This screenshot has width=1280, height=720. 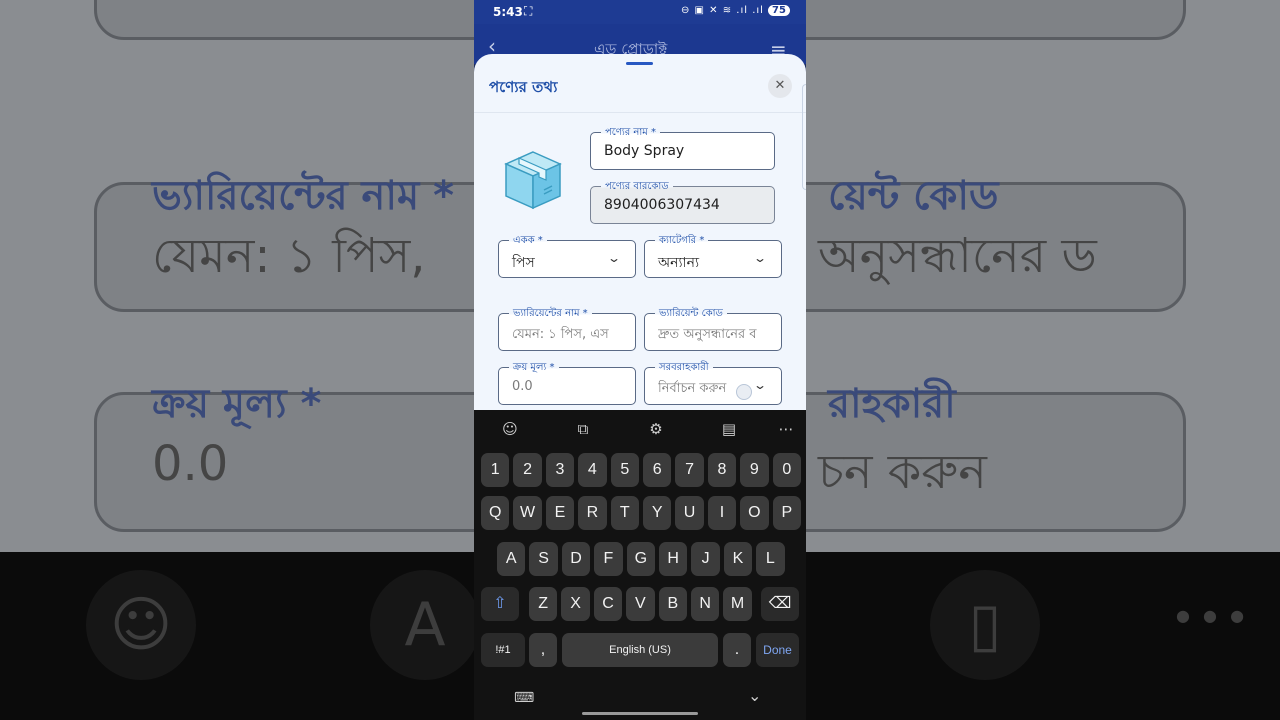 I want to click on bg-supplier-label: রাহকারী, so click(x=892, y=404).